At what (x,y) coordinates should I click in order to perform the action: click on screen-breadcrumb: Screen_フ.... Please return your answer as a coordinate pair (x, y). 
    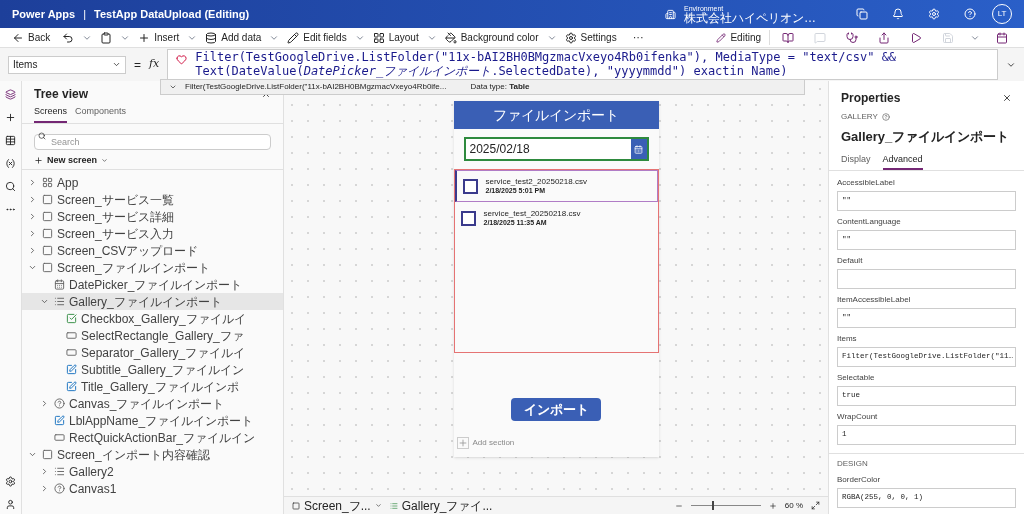
    Looking at the image, I should click on (337, 505).